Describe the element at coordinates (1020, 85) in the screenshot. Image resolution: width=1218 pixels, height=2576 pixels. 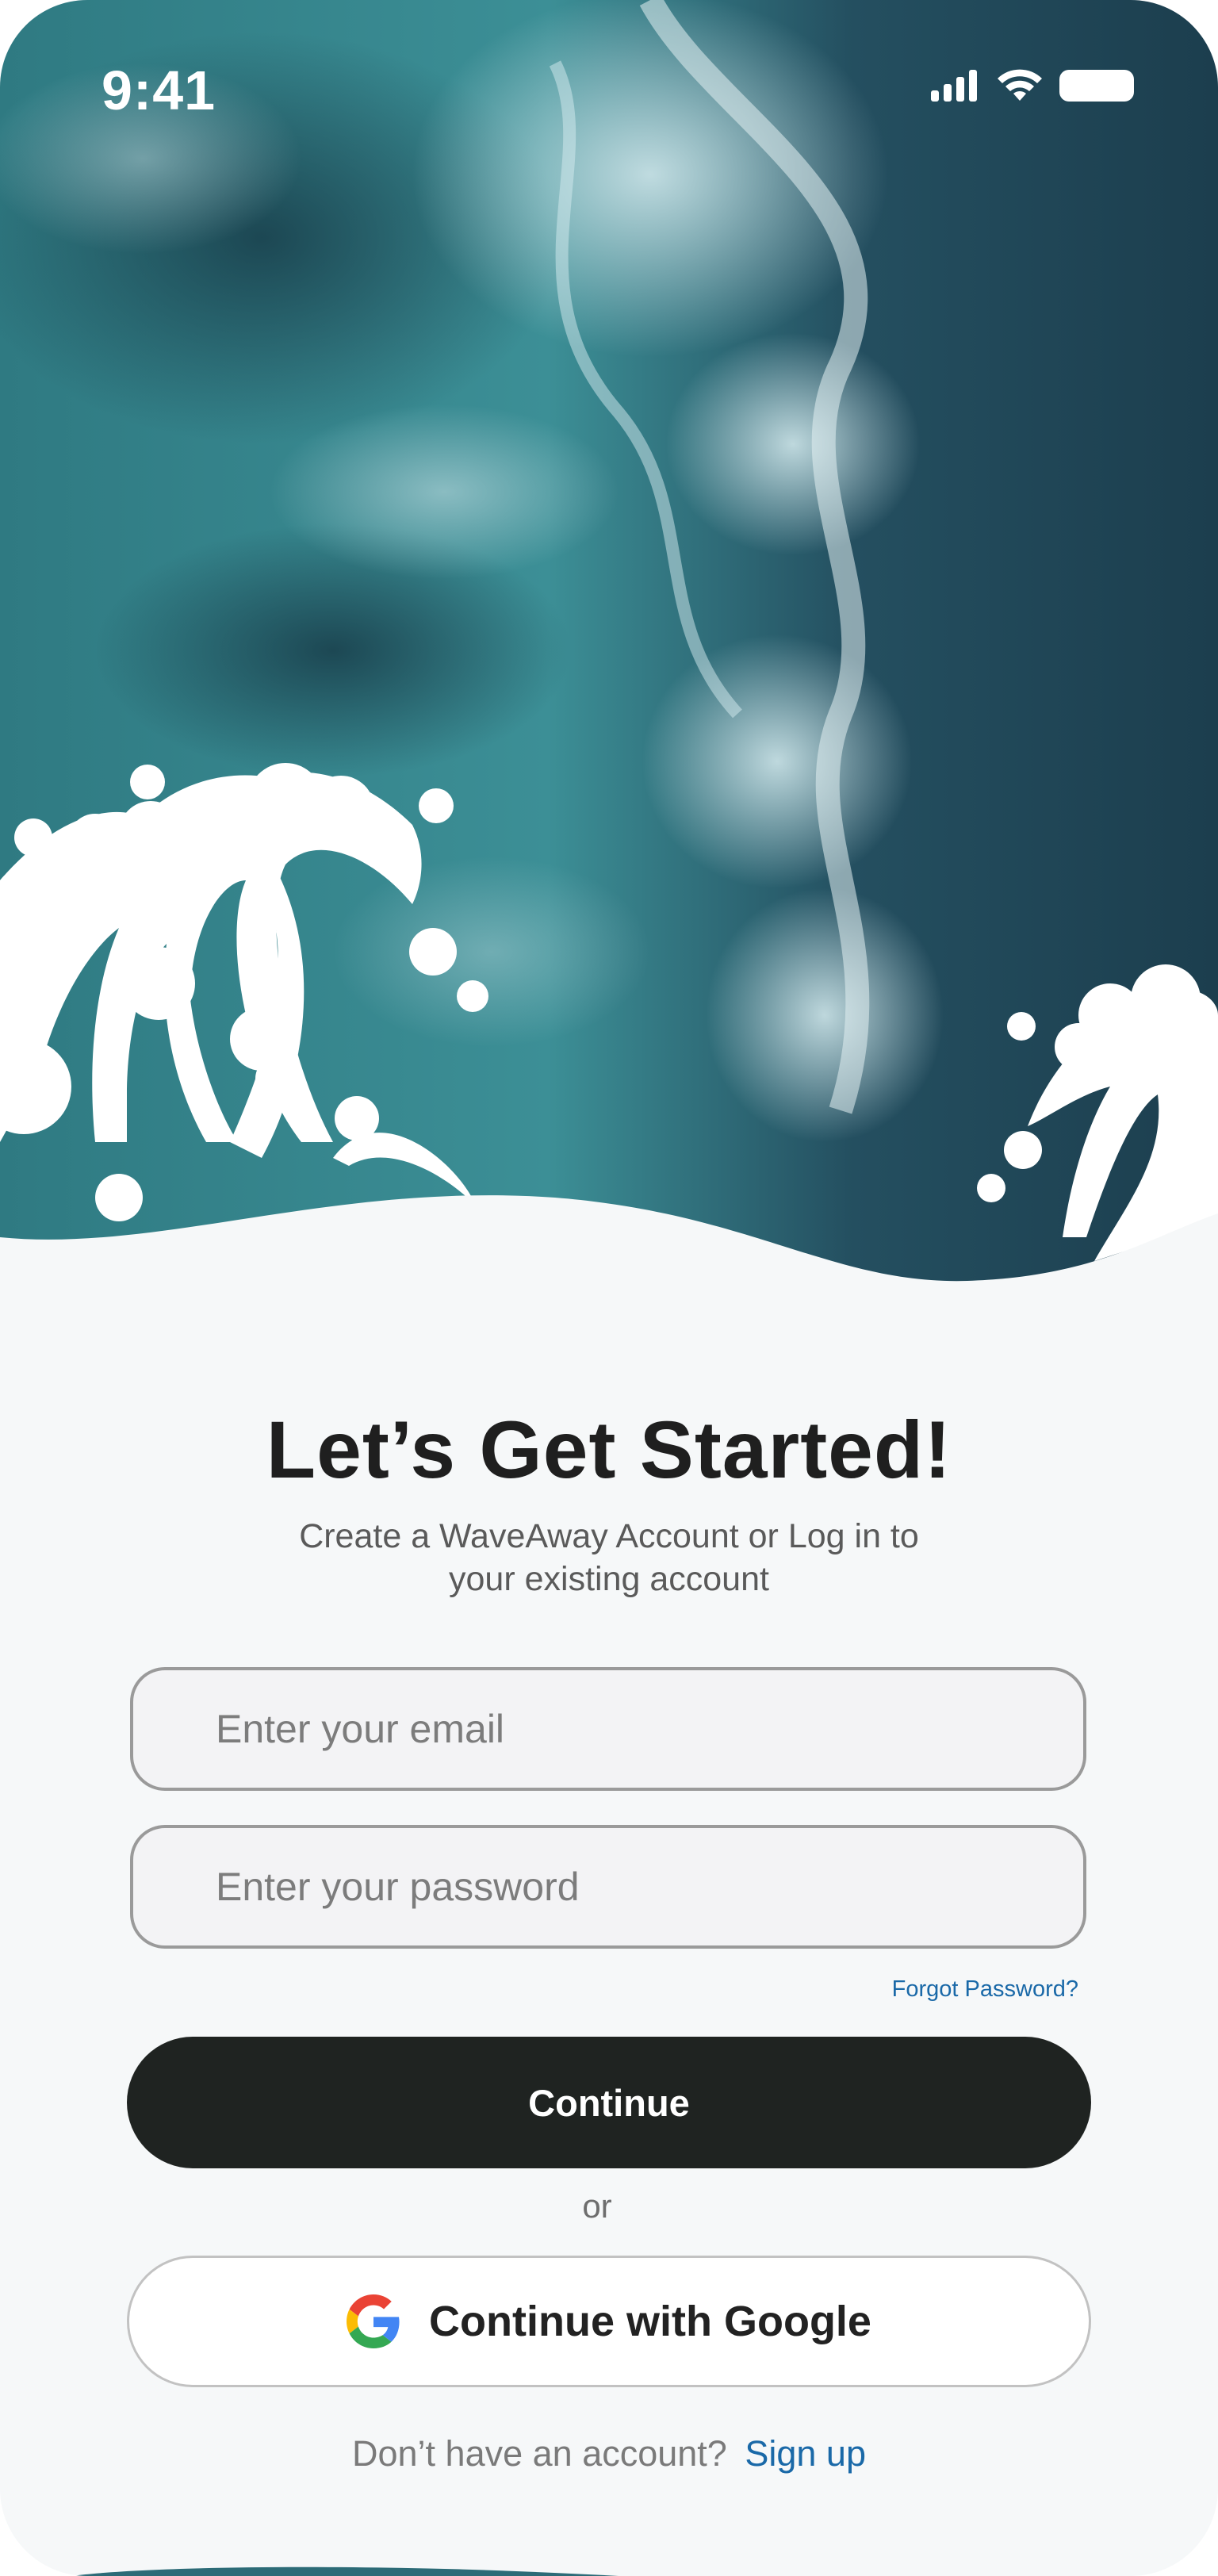
I see `wifi-icon` at that location.